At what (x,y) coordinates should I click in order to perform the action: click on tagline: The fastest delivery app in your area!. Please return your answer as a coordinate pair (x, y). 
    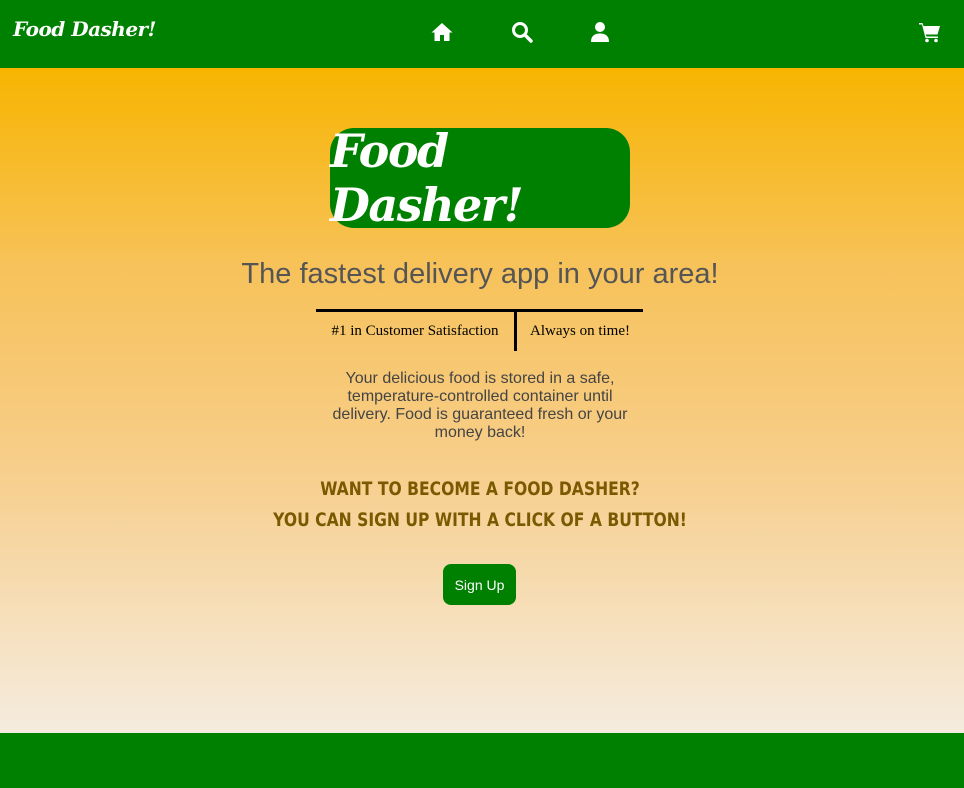
    Looking at the image, I should click on (480, 274).